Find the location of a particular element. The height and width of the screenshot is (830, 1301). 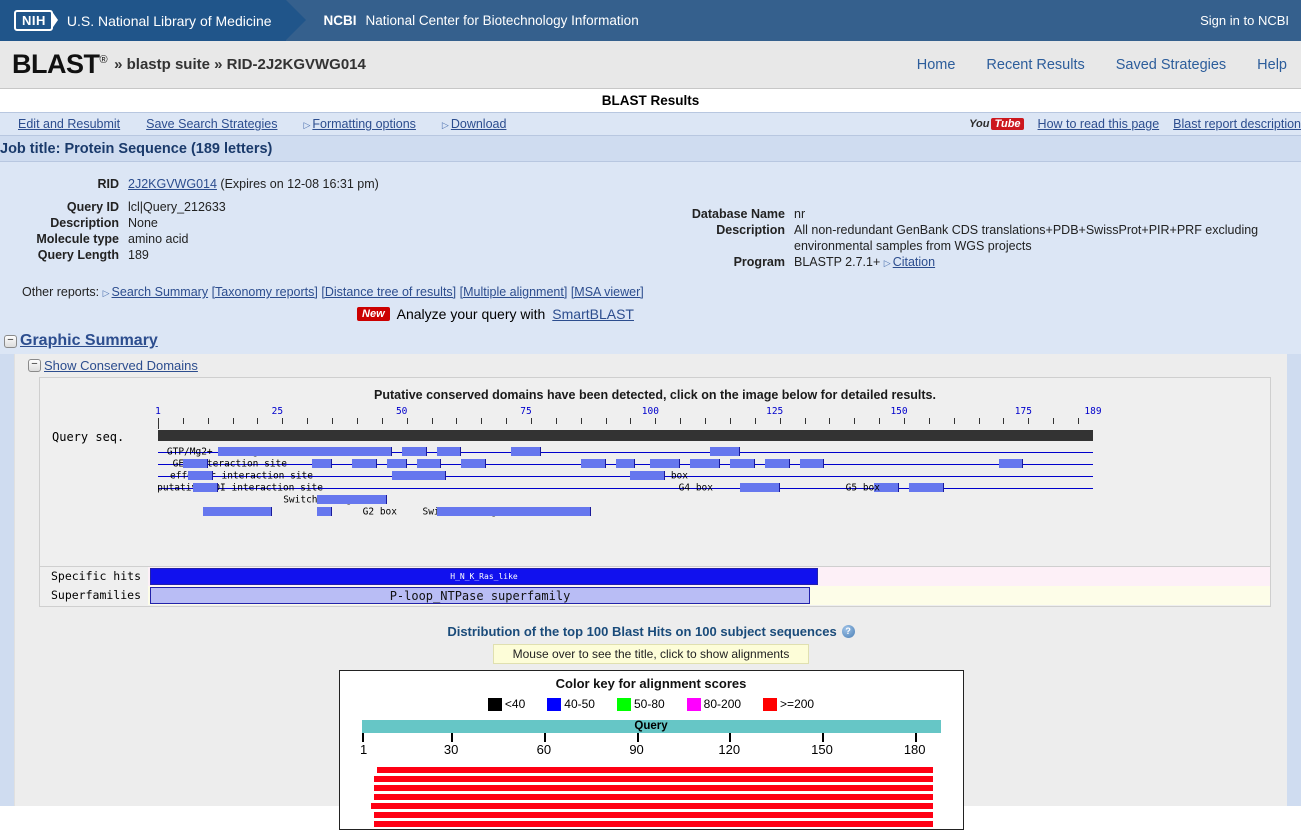

save-search-strategies-link: Save Search Strategies is located at coordinates (211, 124).